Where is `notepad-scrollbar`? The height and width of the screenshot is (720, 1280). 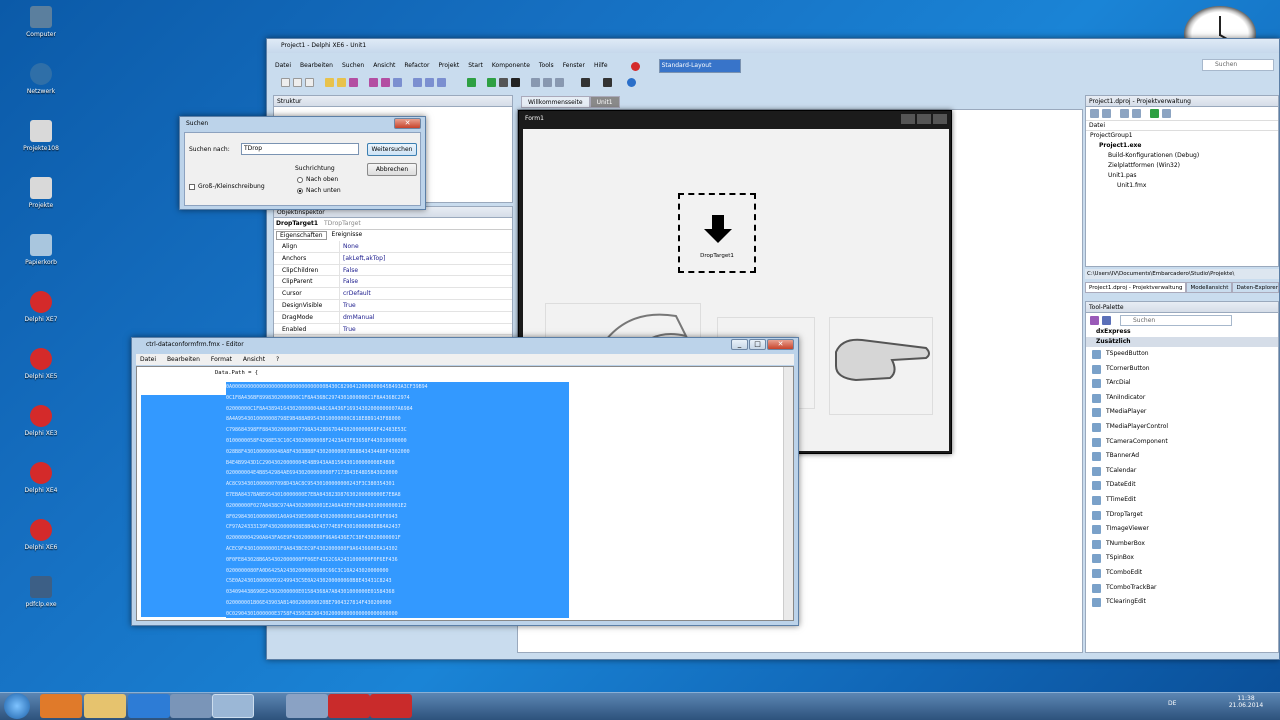 notepad-scrollbar is located at coordinates (788, 493).